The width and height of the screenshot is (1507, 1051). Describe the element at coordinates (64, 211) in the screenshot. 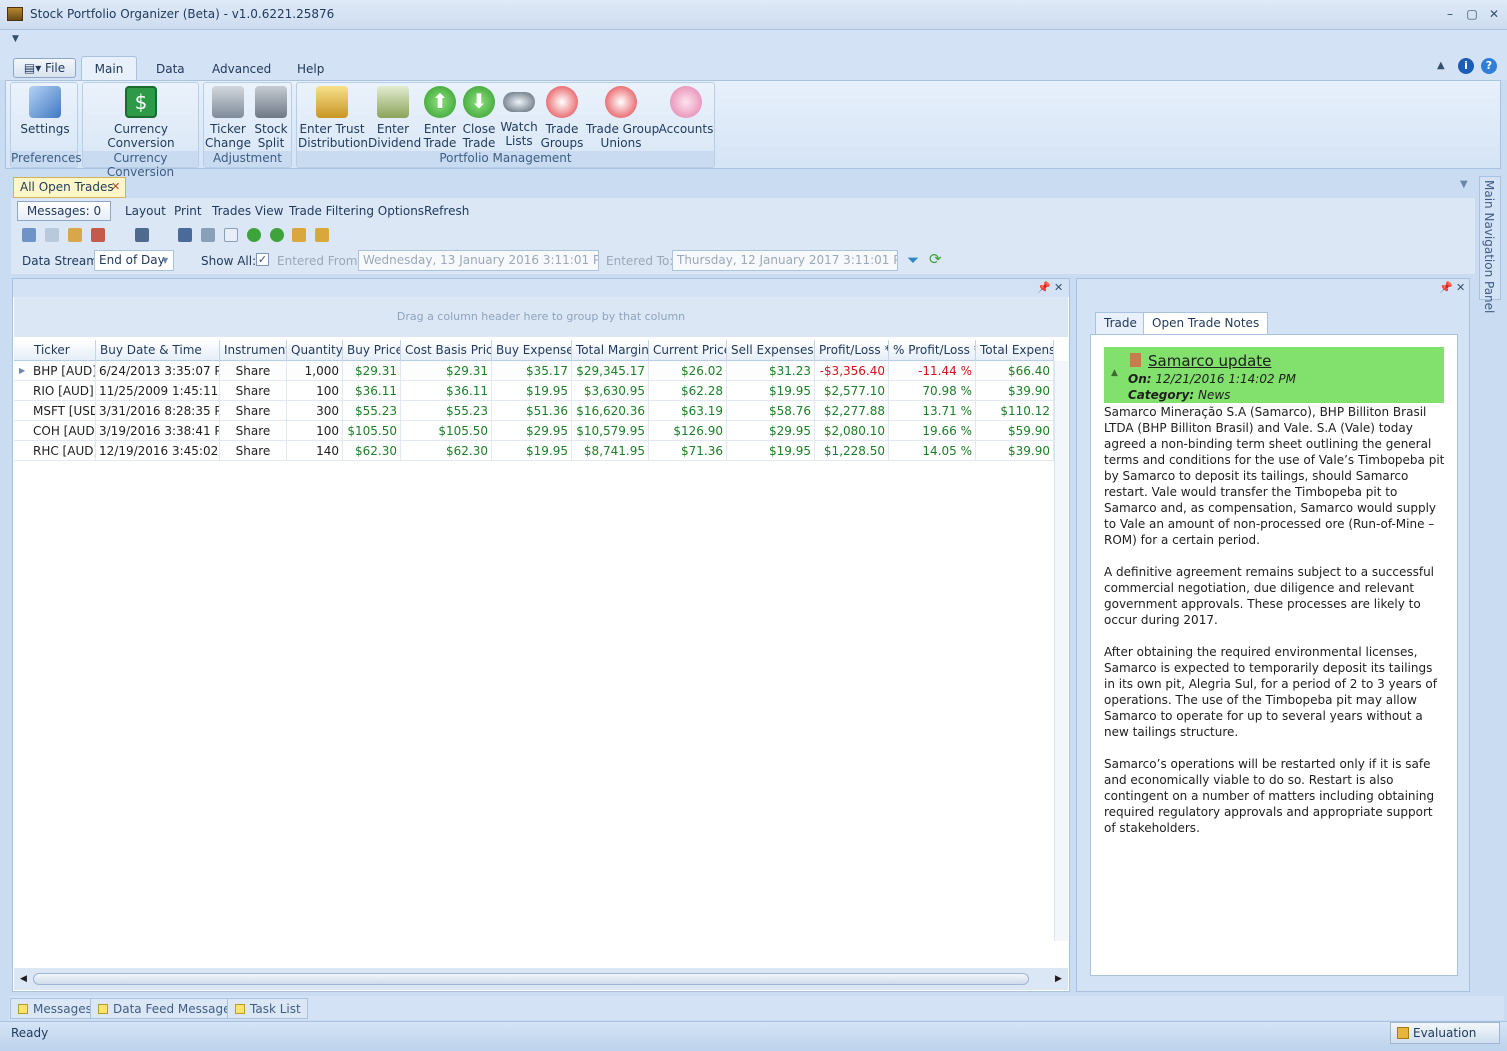

I see `messages-button: Messages: 0` at that location.